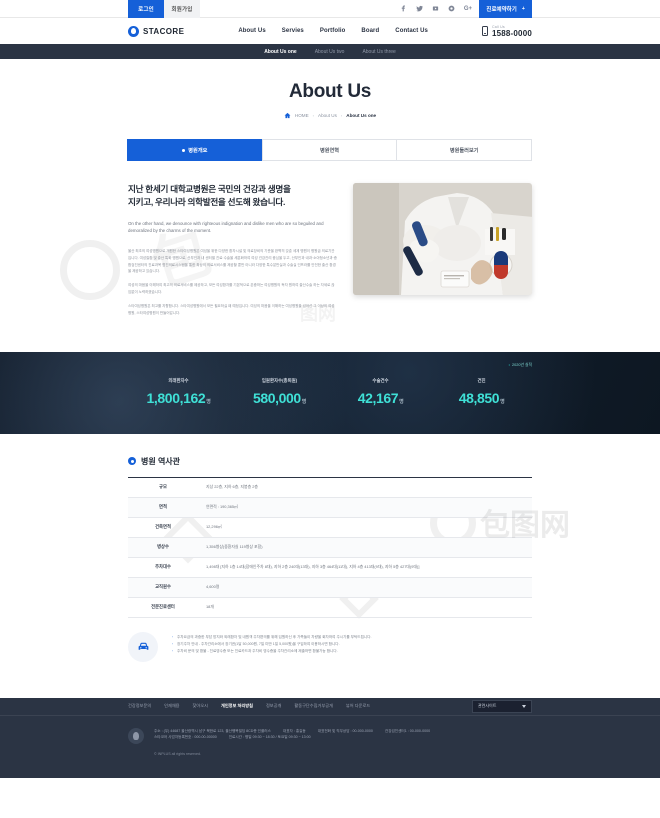  What do you see at coordinates (146, 9) in the screenshot?
I see `login-button: 로그인` at bounding box center [146, 9].